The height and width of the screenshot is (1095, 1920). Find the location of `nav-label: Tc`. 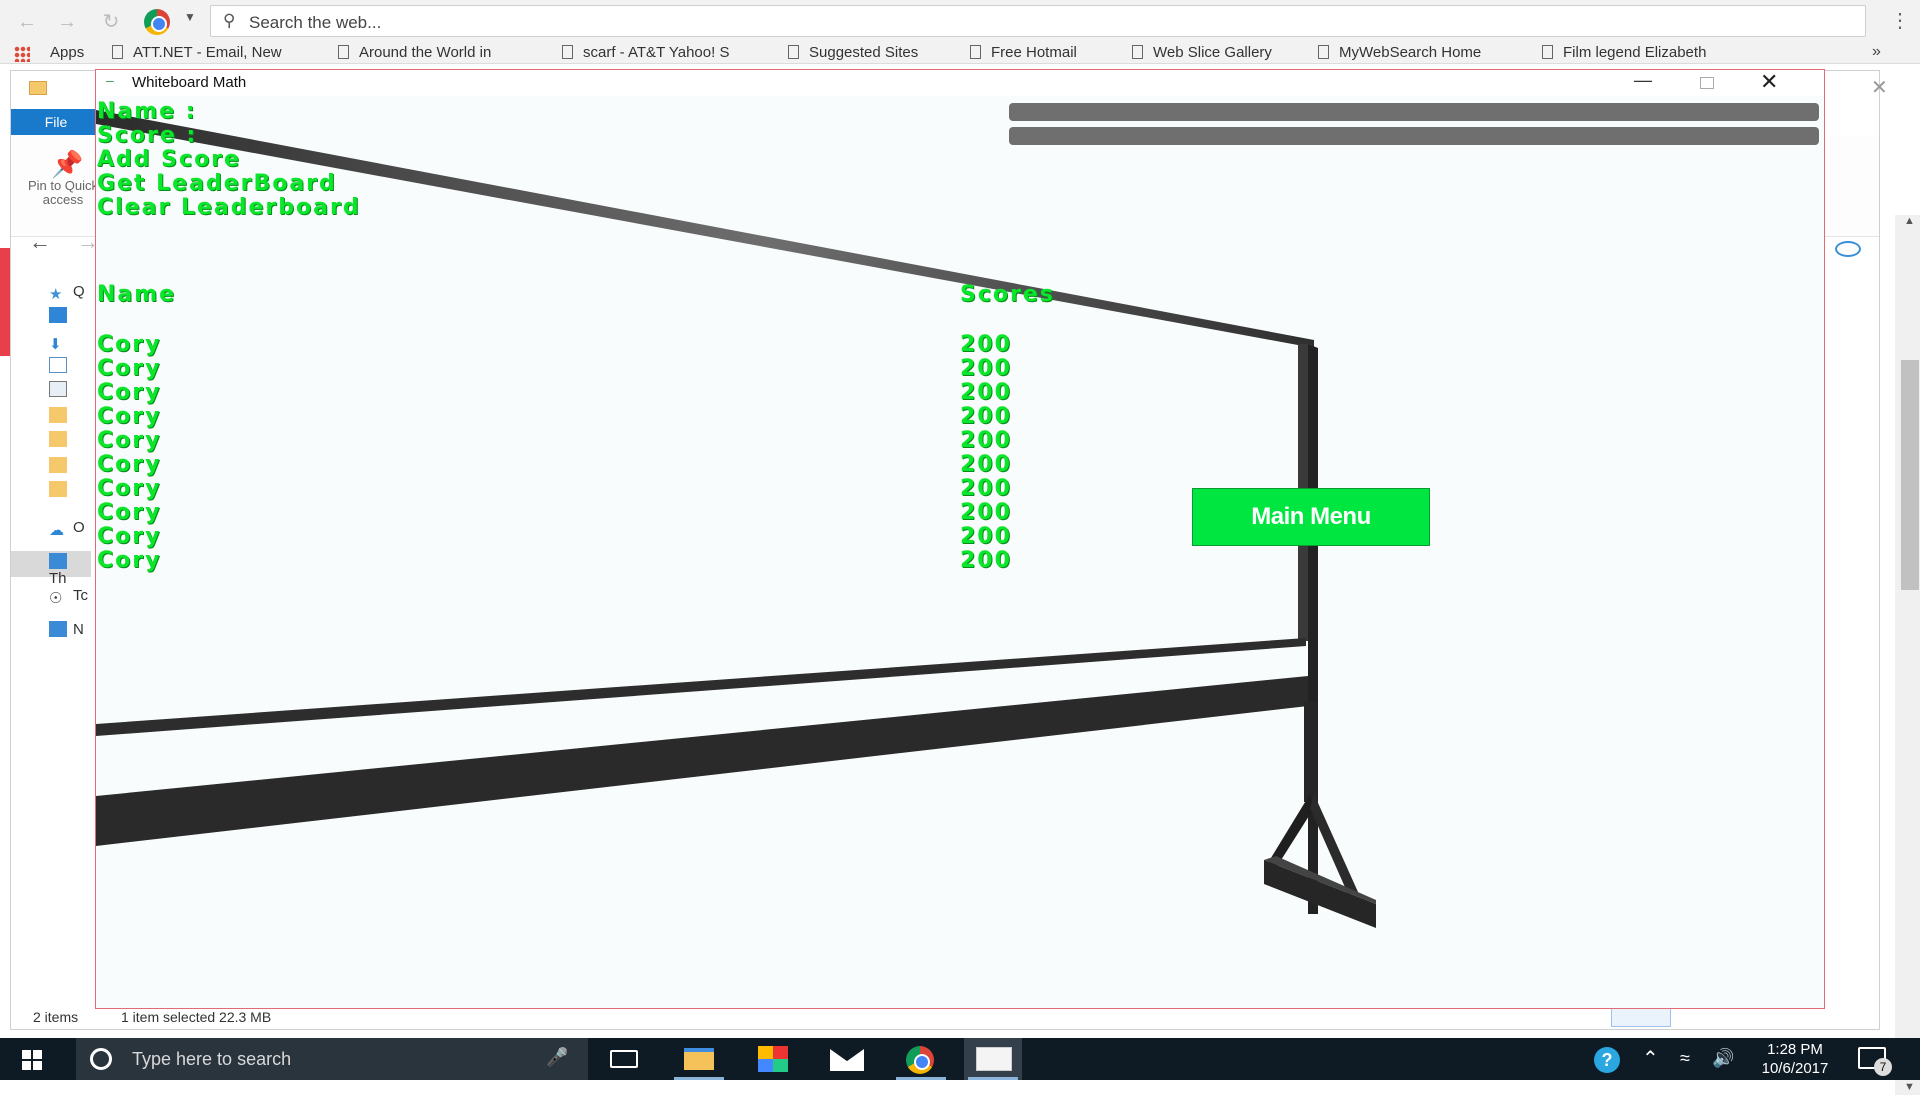

nav-label: Tc is located at coordinates (80, 595).